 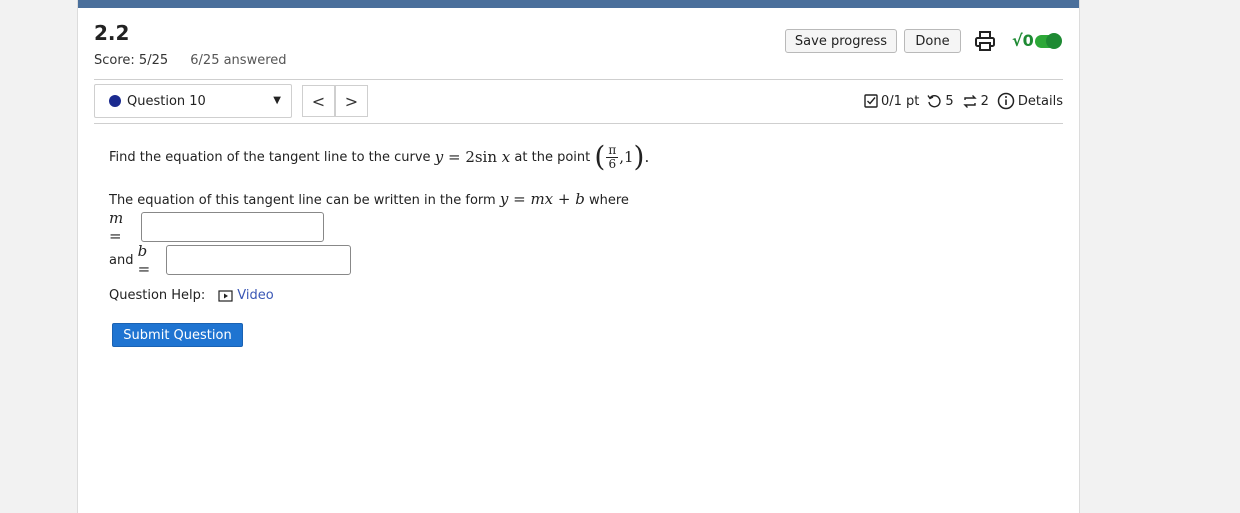 I want to click on question-meta: 0/1 pt 5 2 Details, so click(x=959, y=101).